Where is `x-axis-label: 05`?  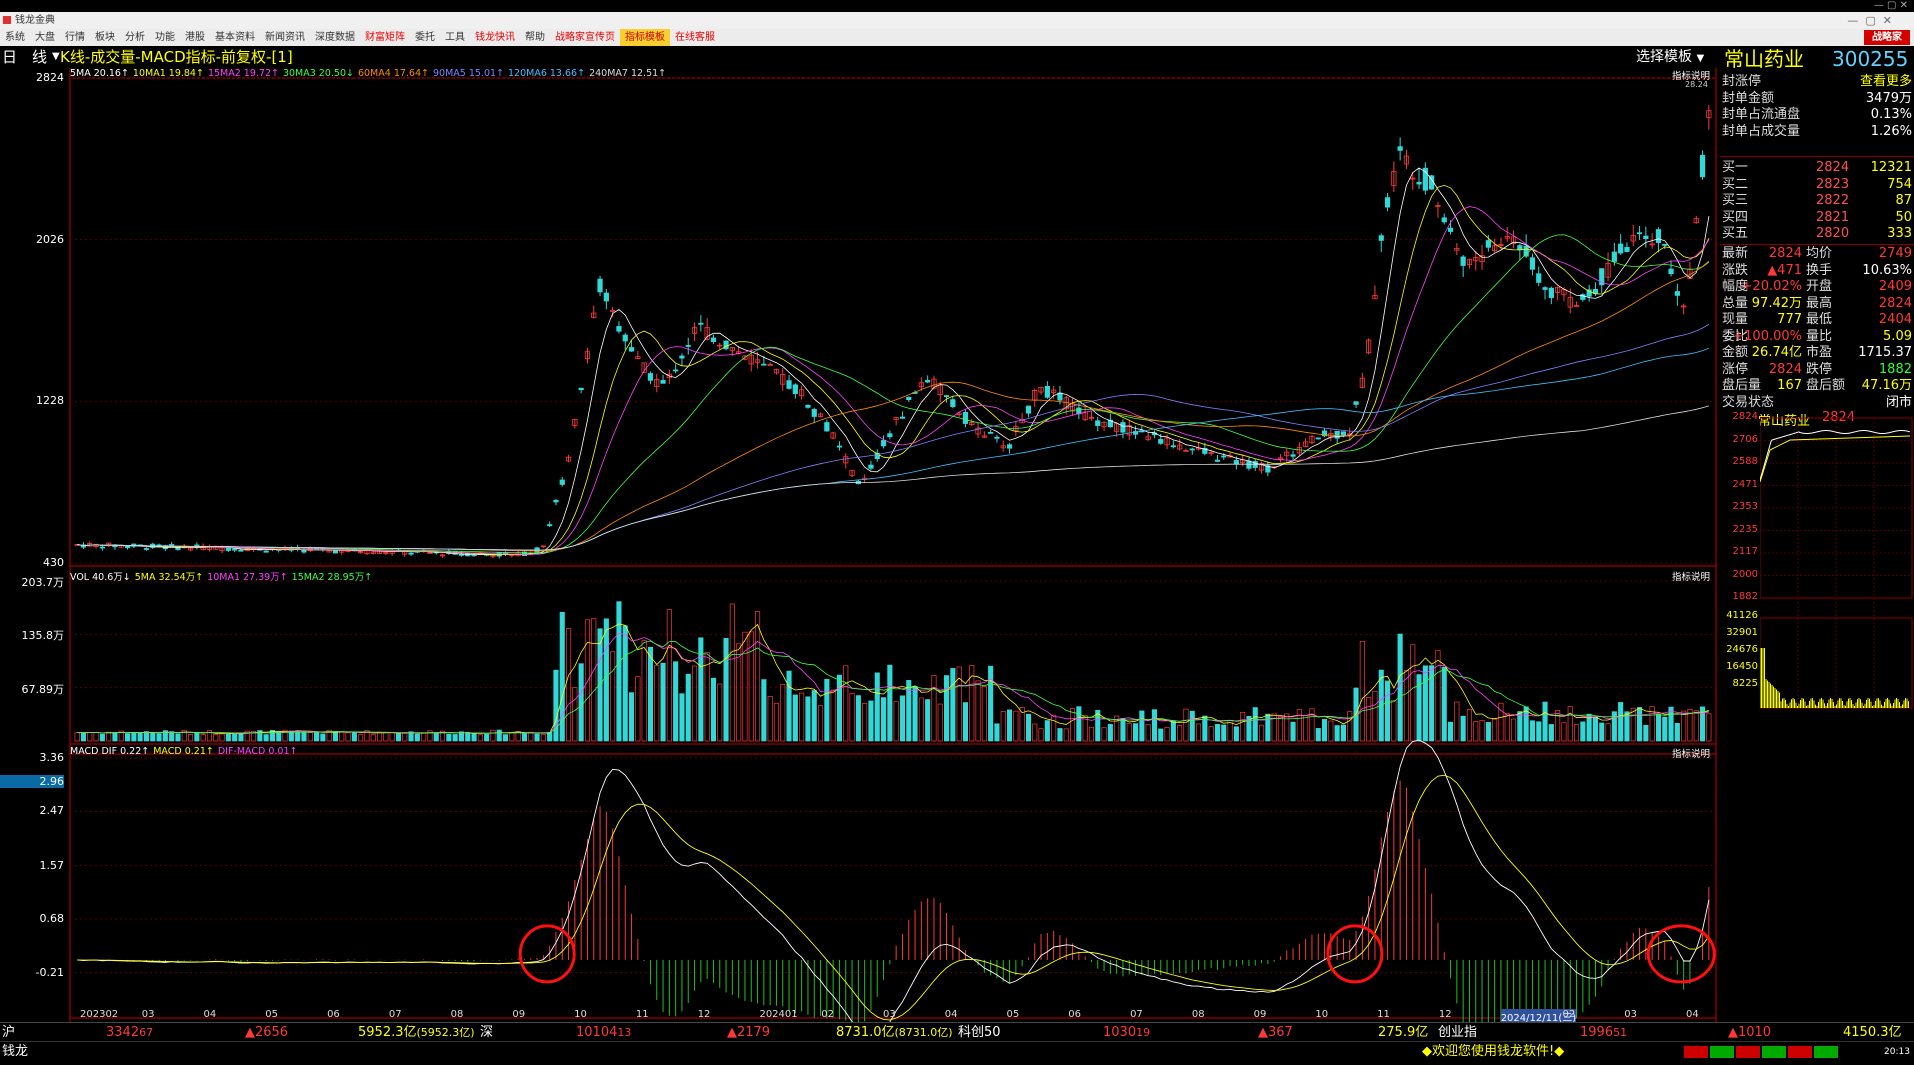 x-axis-label: 05 is located at coordinates (1013, 1014).